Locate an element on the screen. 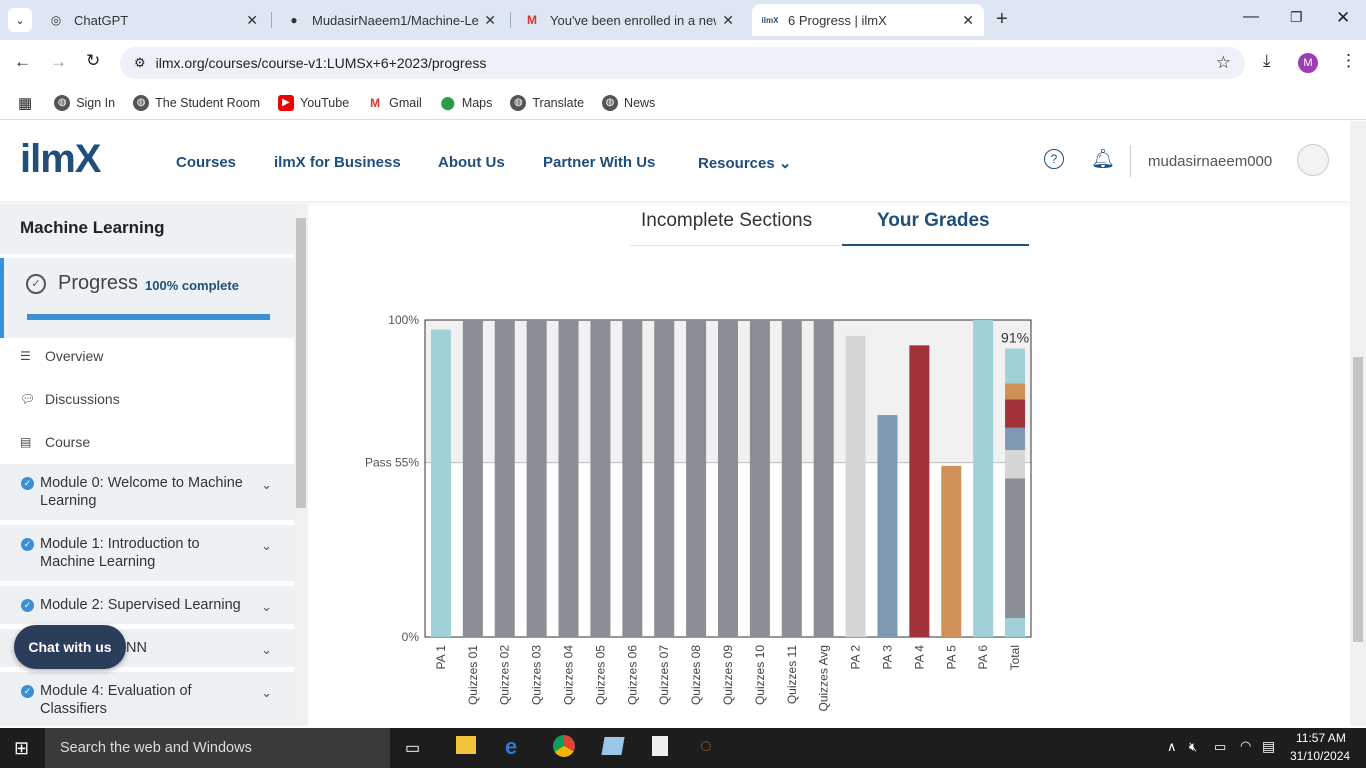 The width and height of the screenshot is (1366, 768). progress-label: Progress is located at coordinates (98, 283).